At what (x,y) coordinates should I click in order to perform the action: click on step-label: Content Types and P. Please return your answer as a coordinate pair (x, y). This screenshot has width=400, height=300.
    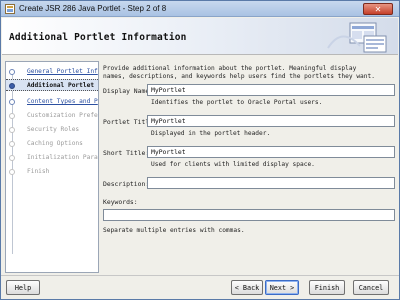
    Looking at the image, I should click on (62, 101).